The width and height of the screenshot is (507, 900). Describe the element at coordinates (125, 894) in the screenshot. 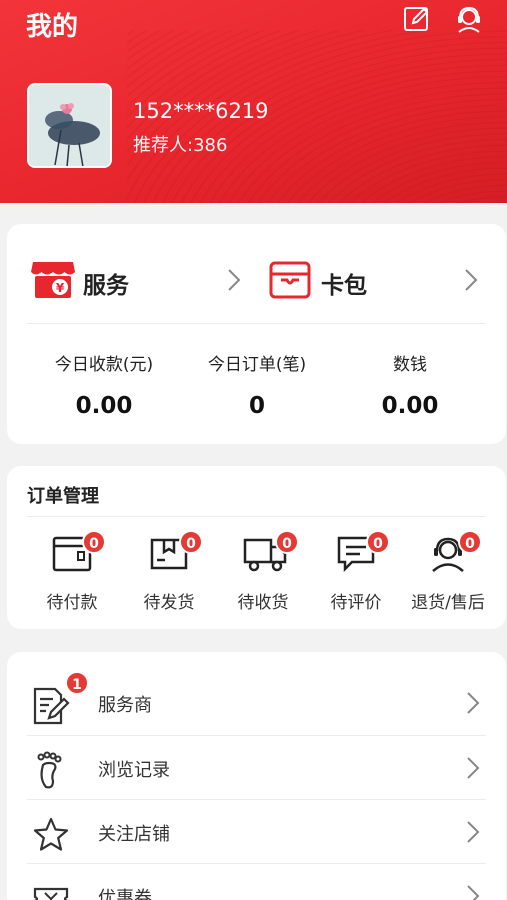

I see `menu-label: 优惠券` at that location.